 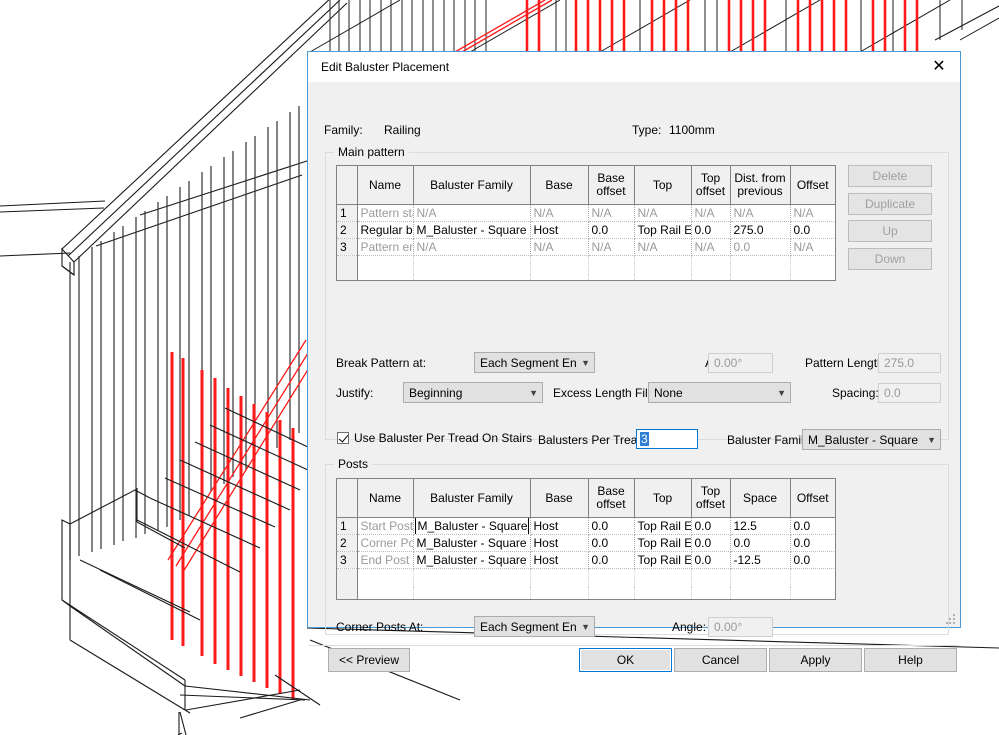 What do you see at coordinates (890, 204) in the screenshot?
I see `duplicate-button: Duplicate` at bounding box center [890, 204].